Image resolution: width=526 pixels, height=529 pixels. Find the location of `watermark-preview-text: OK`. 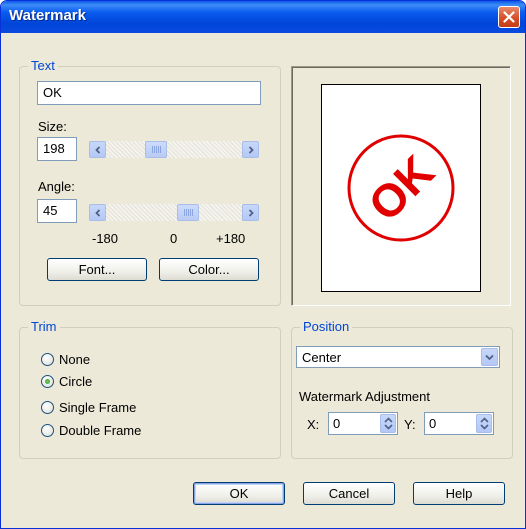

watermark-preview-text: OK is located at coordinates (401, 188).